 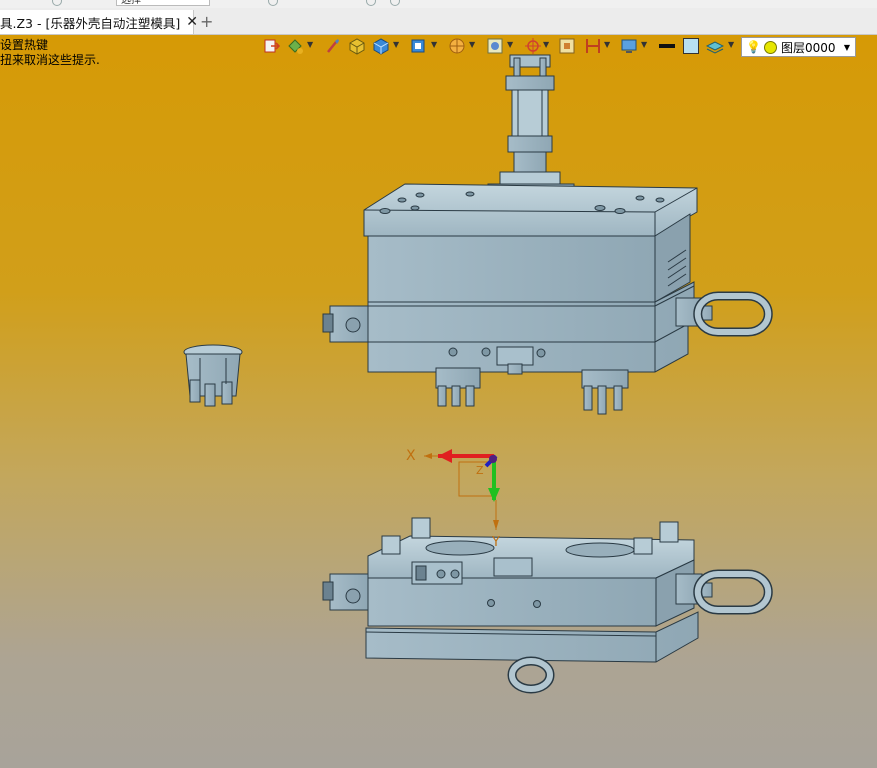 I want to click on x-axis-label: X, so click(x=411, y=456).